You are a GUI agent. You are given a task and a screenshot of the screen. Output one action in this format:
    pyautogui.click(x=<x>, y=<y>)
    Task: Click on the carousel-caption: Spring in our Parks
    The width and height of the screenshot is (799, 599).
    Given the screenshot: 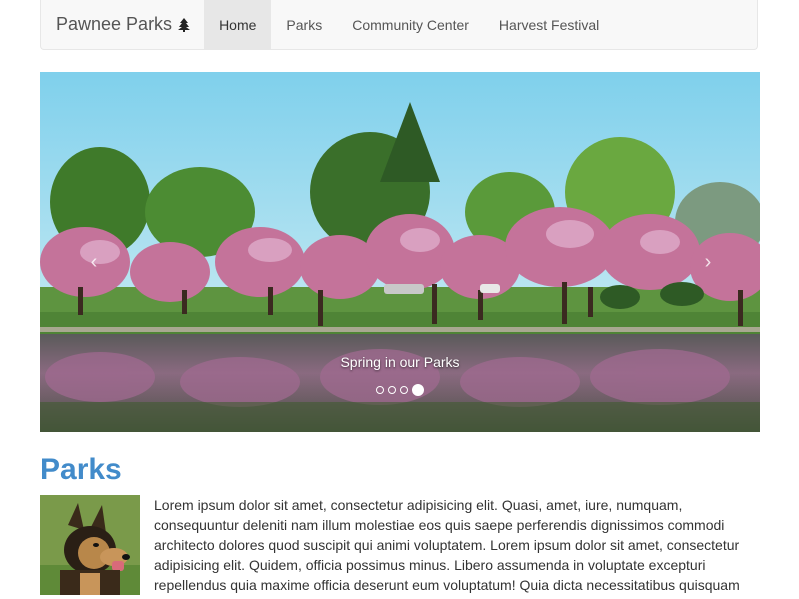 What is the action you would take?
    pyautogui.click(x=400, y=362)
    